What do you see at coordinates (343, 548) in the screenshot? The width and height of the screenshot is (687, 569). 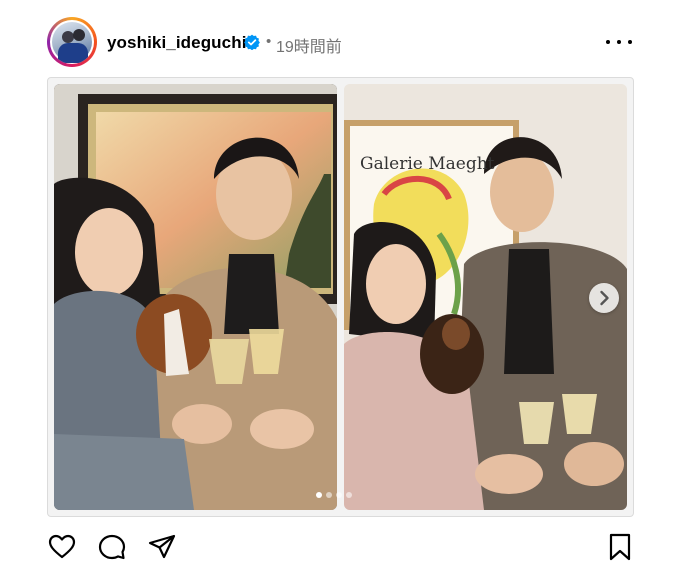 I see `action-bar` at bounding box center [343, 548].